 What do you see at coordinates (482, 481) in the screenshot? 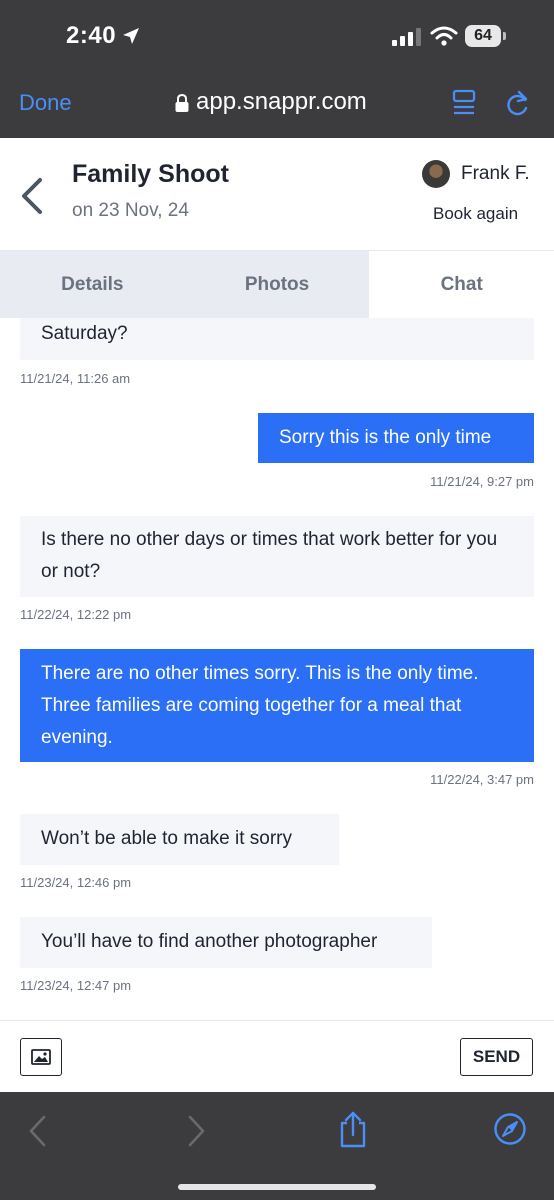
I see `message-timestamp: 11/21/24, 9:27 pm` at bounding box center [482, 481].